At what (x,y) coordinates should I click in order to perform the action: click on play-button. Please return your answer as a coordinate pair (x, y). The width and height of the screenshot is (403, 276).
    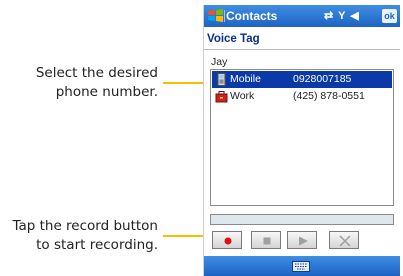
    Looking at the image, I should click on (302, 240).